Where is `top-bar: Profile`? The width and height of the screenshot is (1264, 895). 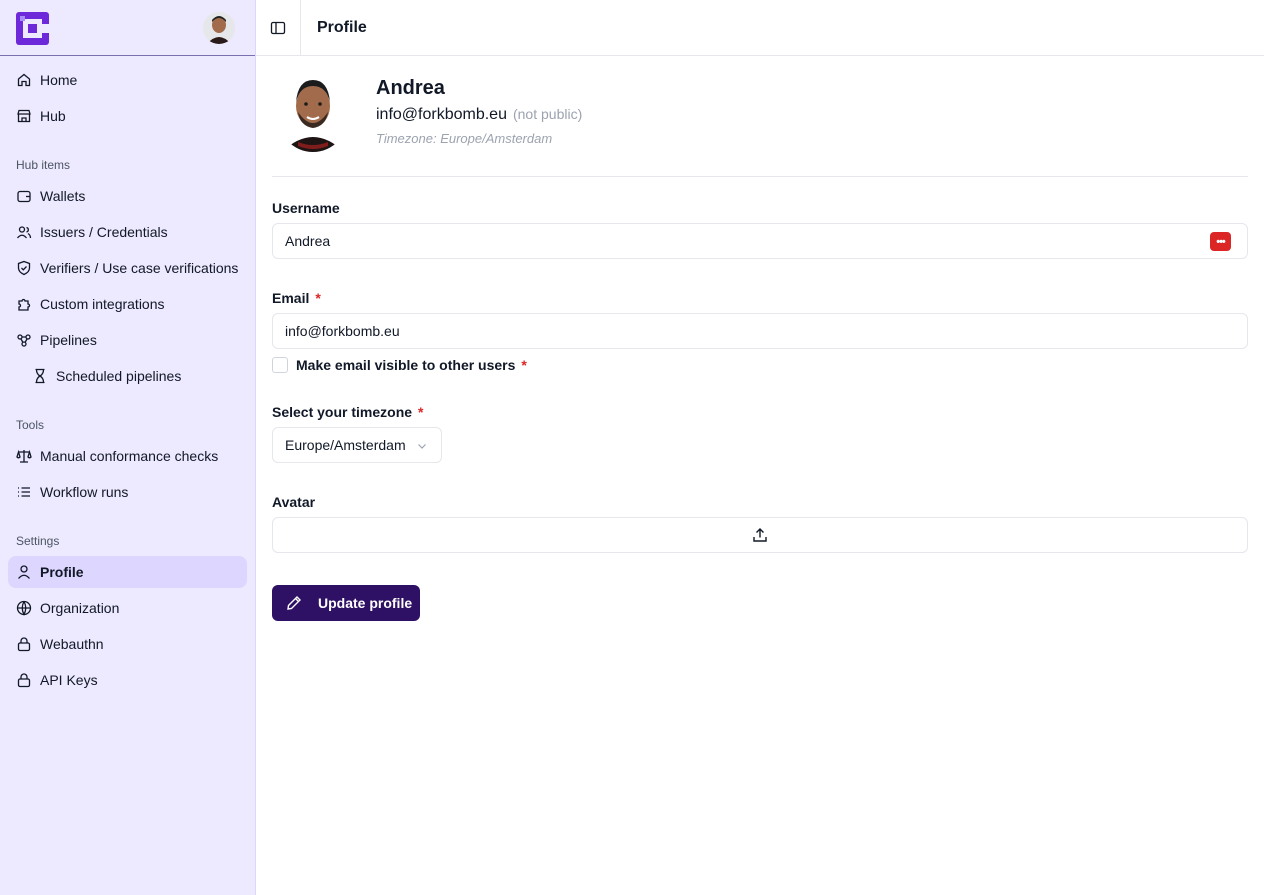 top-bar: Profile is located at coordinates (760, 28).